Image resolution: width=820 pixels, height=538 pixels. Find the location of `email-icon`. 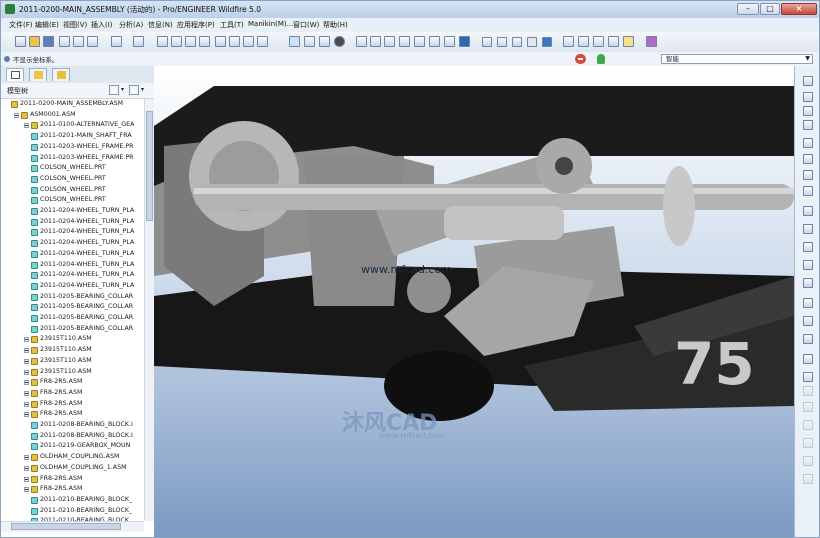

email-icon is located at coordinates (78, 41).